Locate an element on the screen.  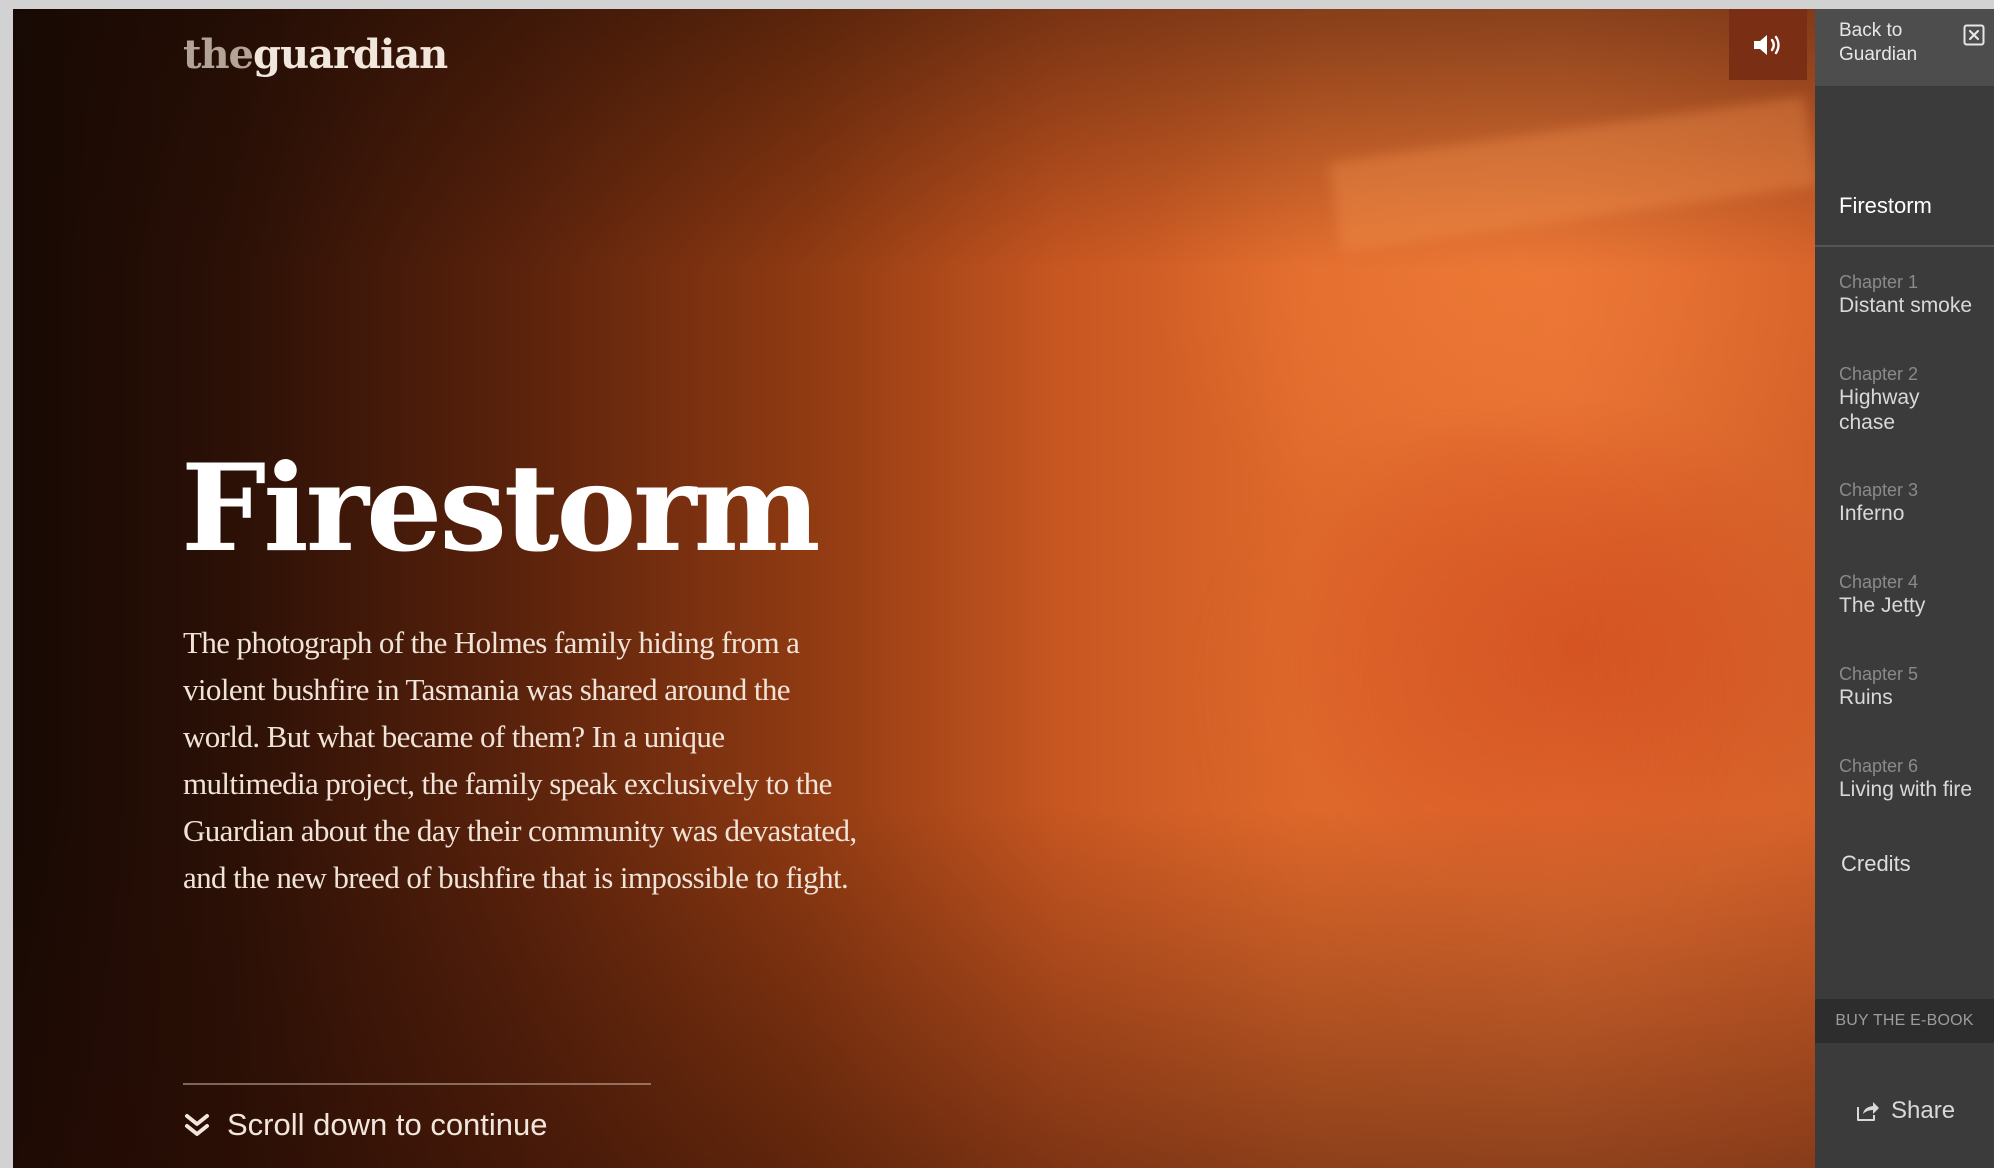
back-to-guardian-button: Back to Guardian is located at coordinates (1904, 47).